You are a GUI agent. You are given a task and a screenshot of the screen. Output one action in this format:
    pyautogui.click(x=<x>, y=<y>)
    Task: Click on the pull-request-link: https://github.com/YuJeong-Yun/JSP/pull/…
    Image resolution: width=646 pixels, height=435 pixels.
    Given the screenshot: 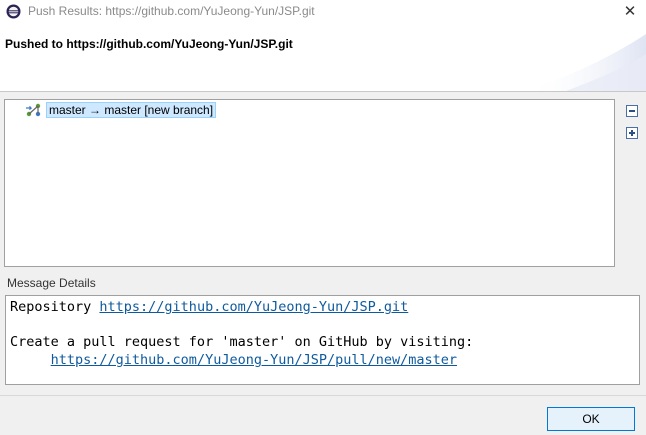 What is the action you would take?
    pyautogui.click(x=254, y=360)
    